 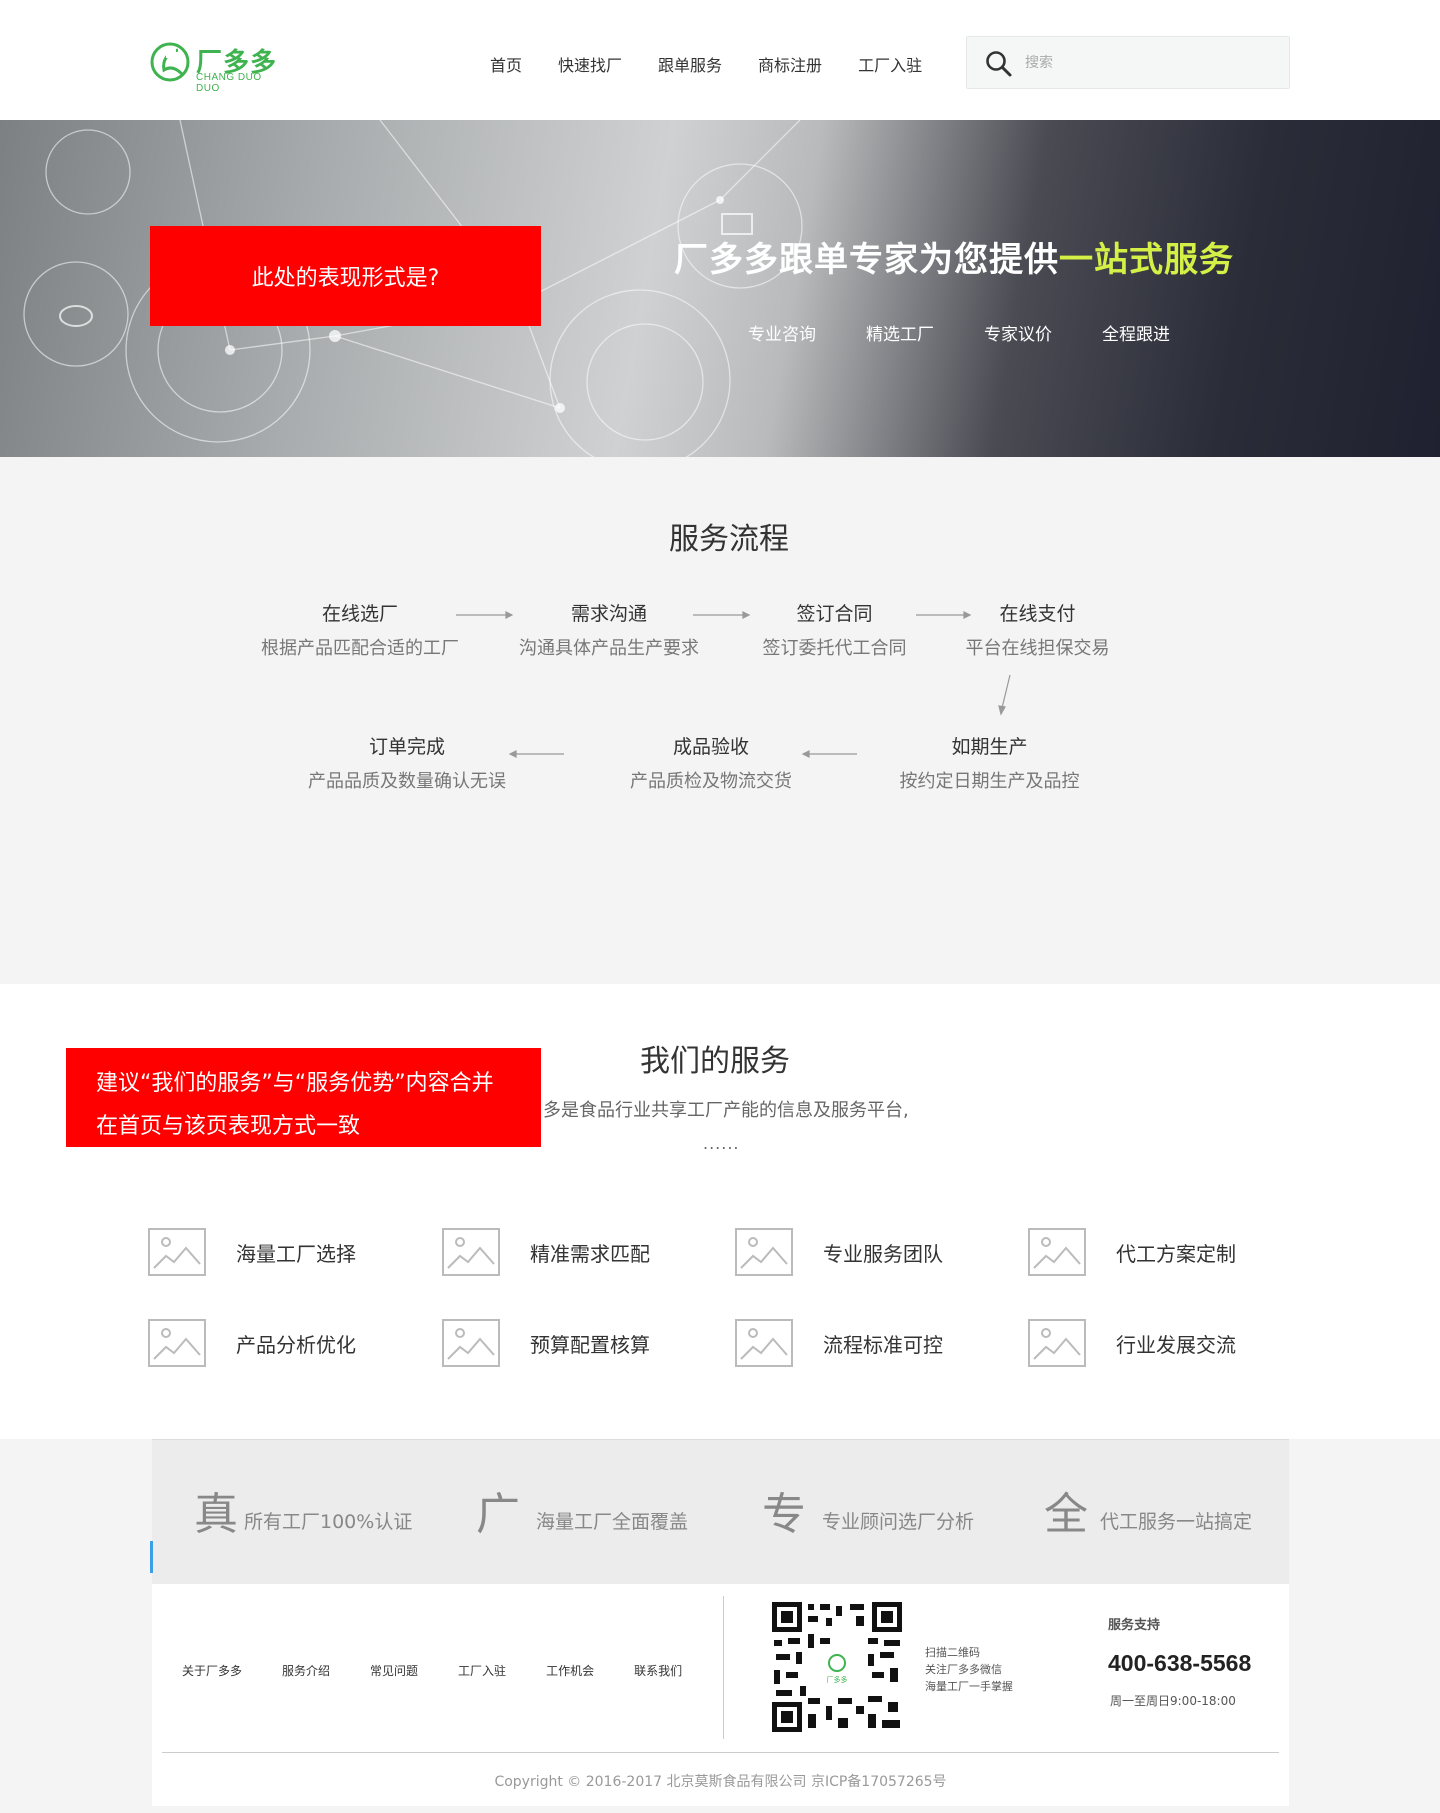 I want to click on service-item-label: 专业服务团队, so click(x=883, y=1253).